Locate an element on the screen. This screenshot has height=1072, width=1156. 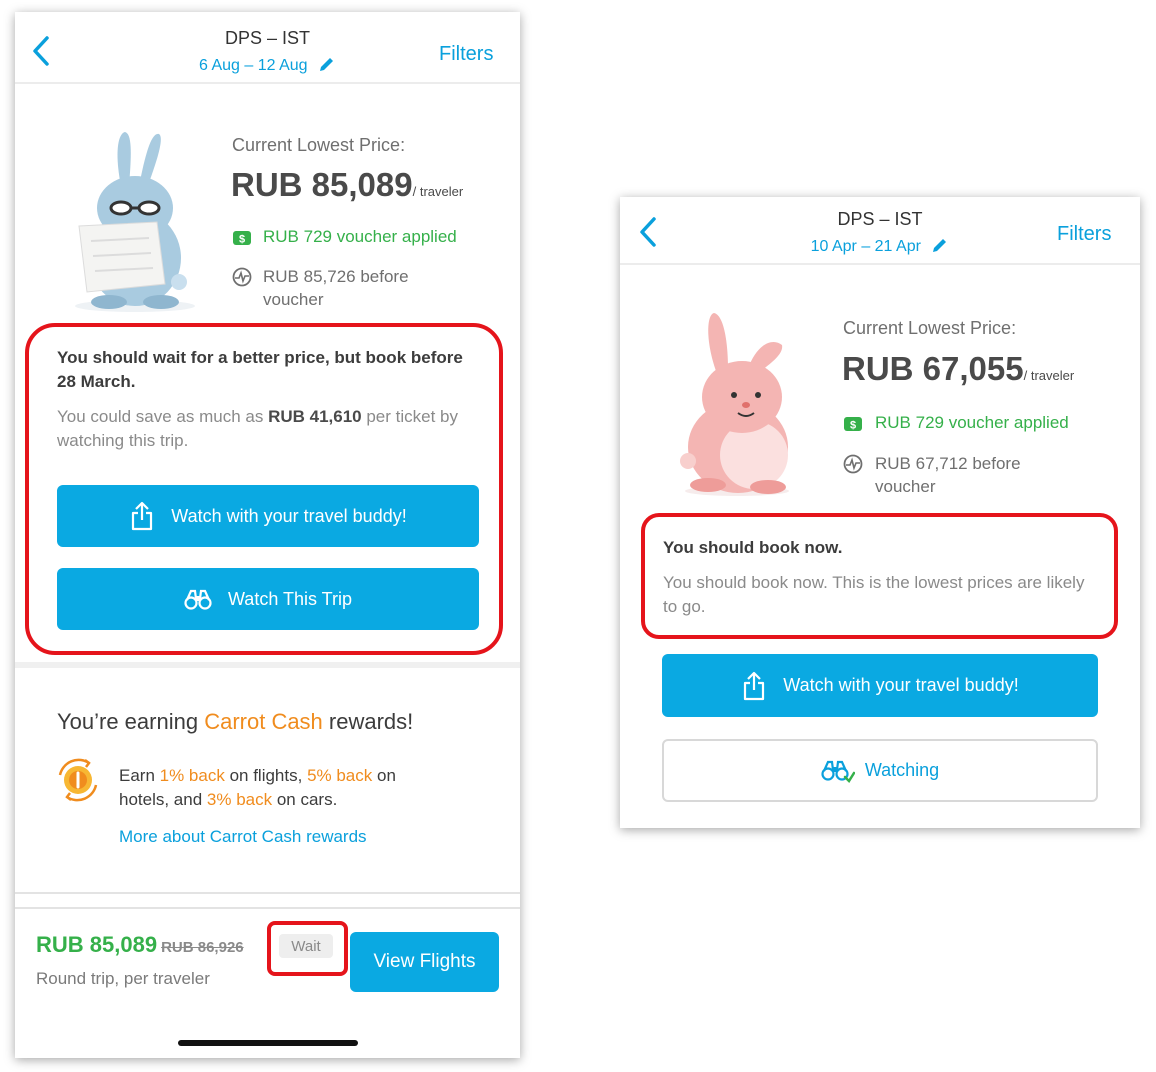
footer-price: RUB 85,089 RUB 86,926 is located at coordinates (140, 945).